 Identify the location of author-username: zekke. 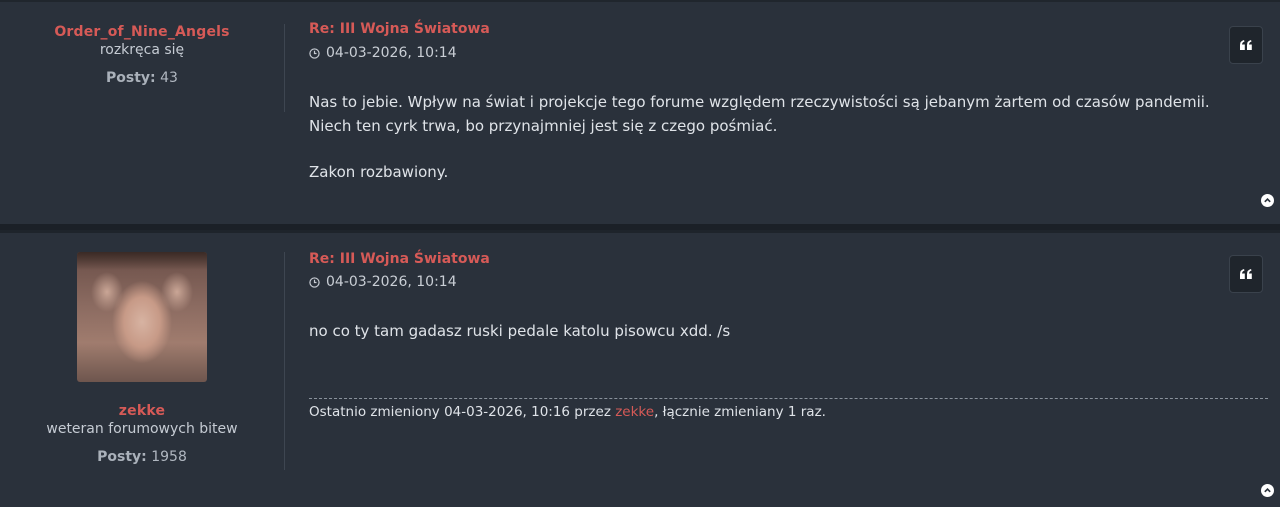
(142, 411).